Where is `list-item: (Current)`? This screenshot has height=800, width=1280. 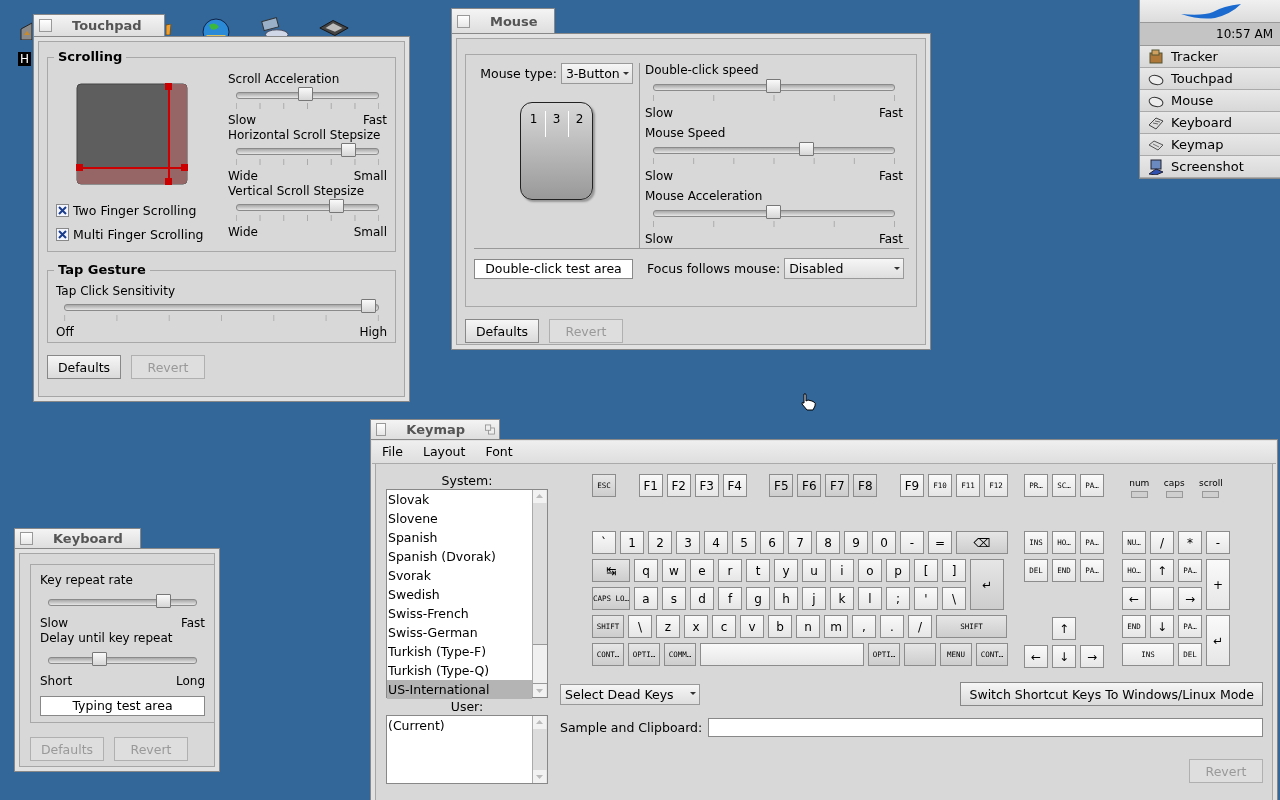 list-item: (Current) is located at coordinates (459, 725).